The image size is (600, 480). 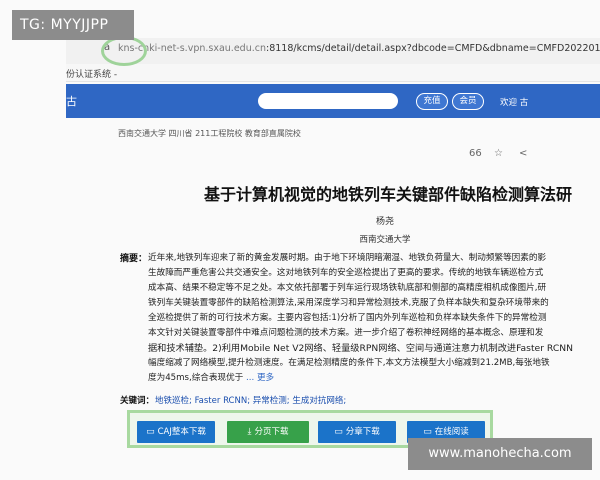 I want to click on favorite-star-icon: ☆, so click(x=498, y=153).